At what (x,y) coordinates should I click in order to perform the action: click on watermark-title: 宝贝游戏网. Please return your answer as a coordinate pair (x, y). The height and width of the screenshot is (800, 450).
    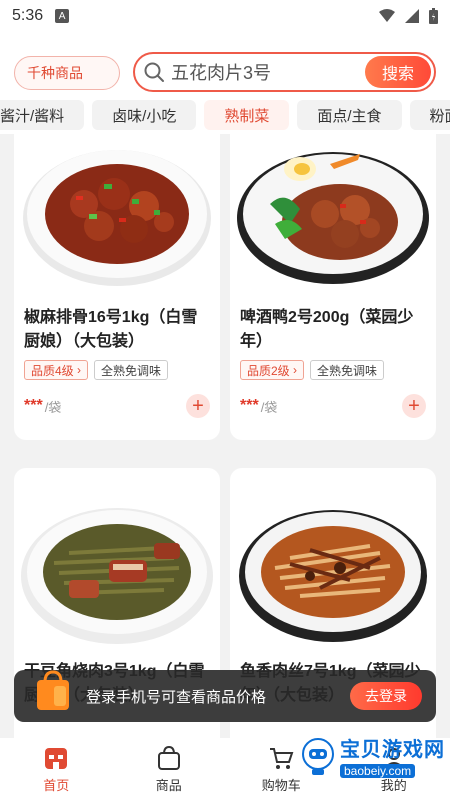
    Looking at the image, I should click on (392, 749).